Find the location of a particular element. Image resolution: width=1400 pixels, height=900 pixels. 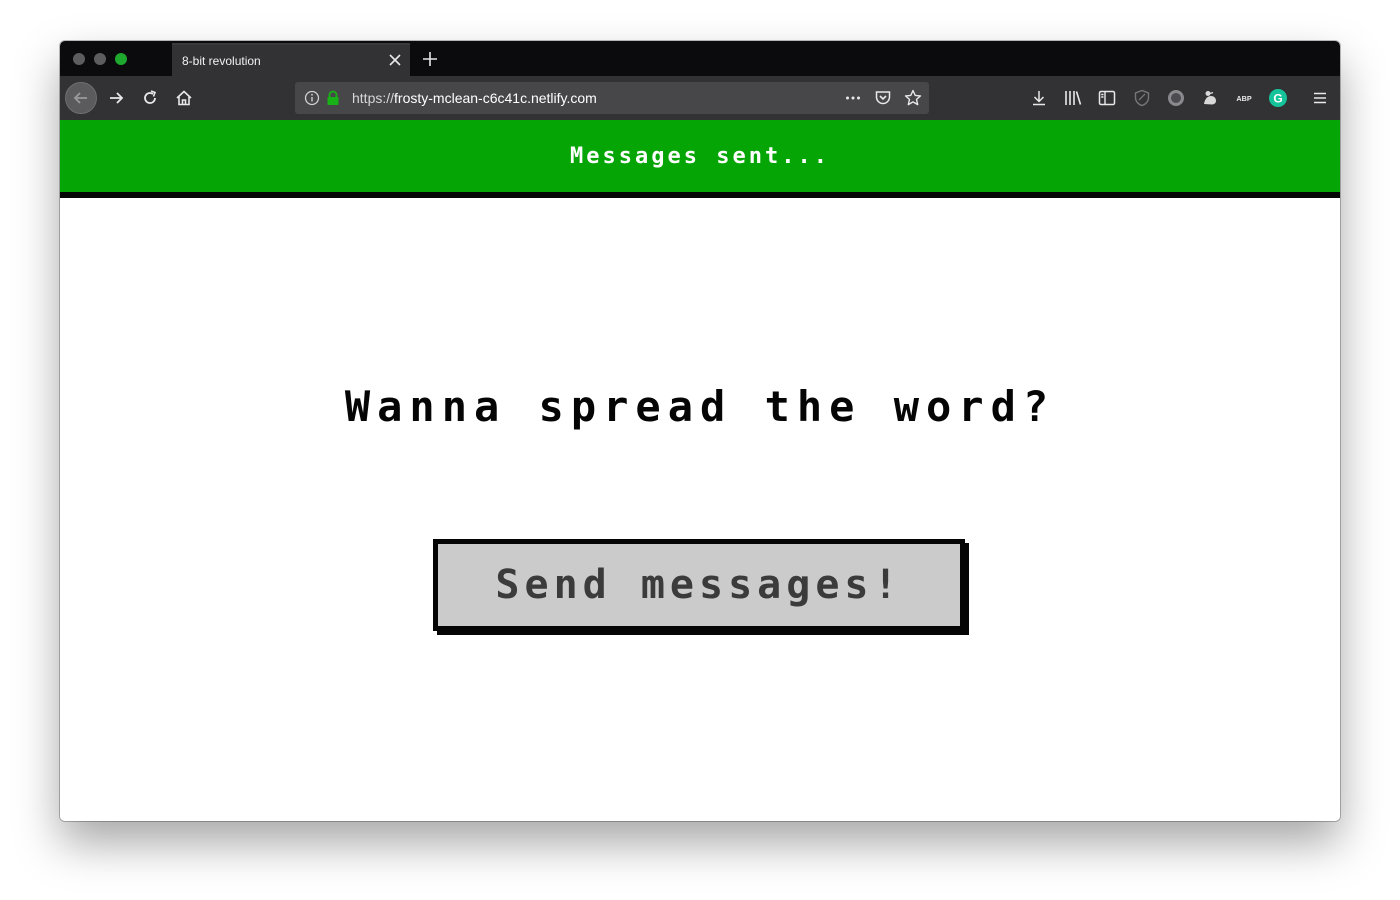

download-icon is located at coordinates (1039, 98).